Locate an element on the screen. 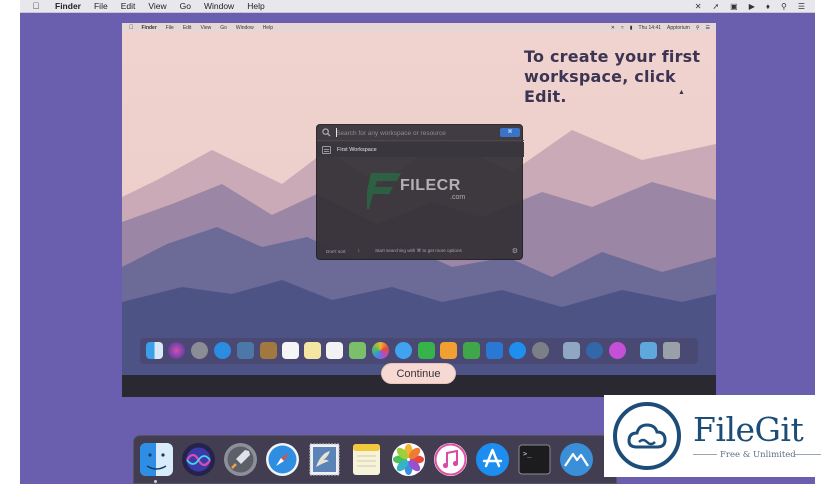 The image size is (836, 484). numbers-icon is located at coordinates (471, 350).